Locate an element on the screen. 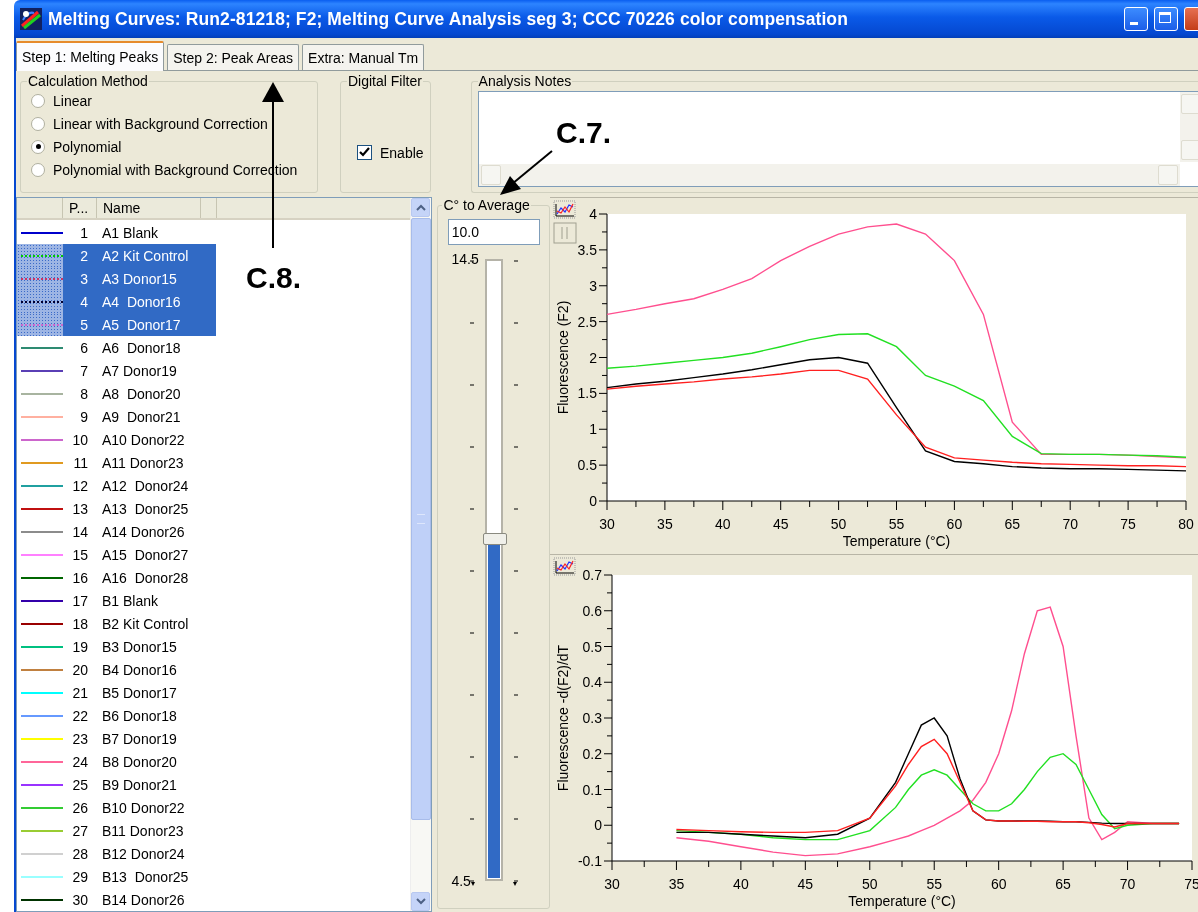 The width and height of the screenshot is (1198, 912). axis-title: Fluorescence -d(F2)/dT is located at coordinates (563, 718).